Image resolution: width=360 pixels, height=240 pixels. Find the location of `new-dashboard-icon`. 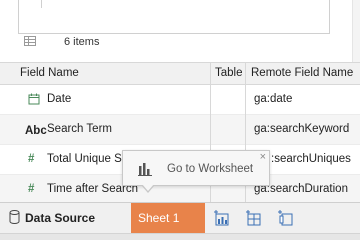

new-dashboard-icon is located at coordinates (254, 218).